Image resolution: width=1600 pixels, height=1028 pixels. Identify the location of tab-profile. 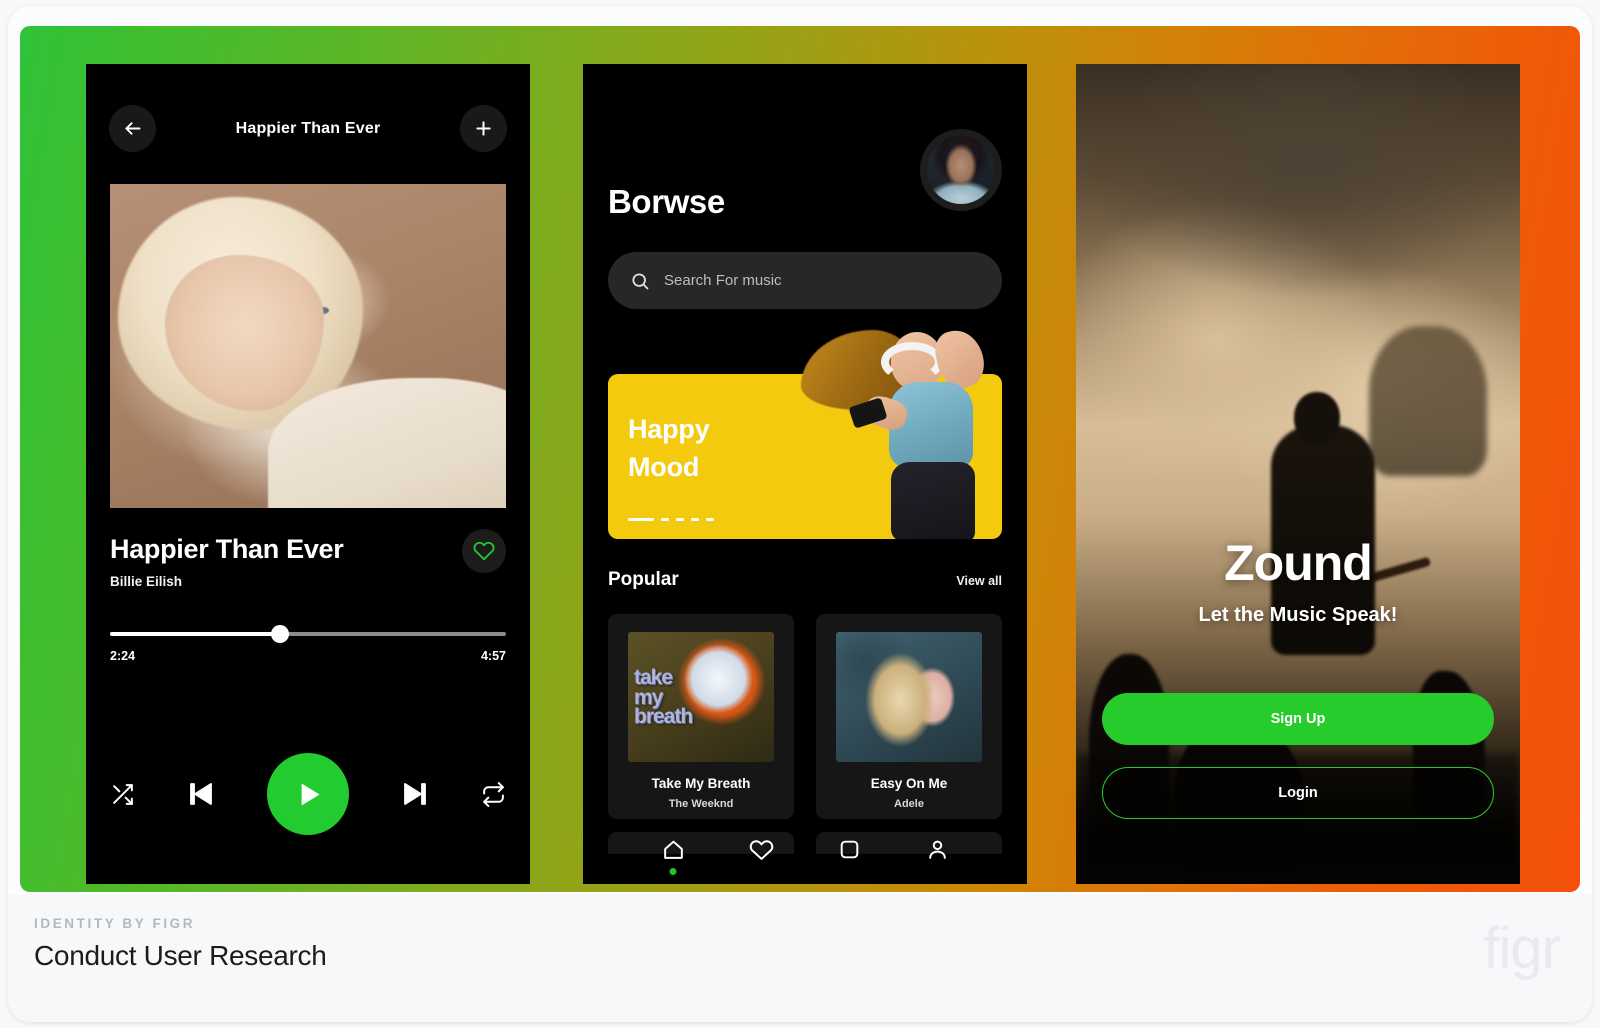
(937, 849).